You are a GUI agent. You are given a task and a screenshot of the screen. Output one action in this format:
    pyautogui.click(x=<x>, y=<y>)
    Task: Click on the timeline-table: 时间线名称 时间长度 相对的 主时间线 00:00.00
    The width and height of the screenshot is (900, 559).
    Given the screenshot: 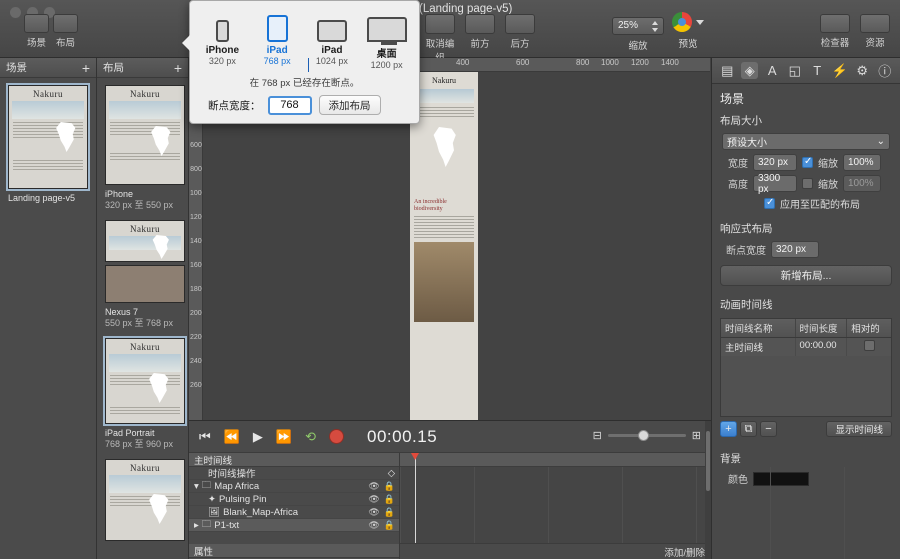 What is the action you would take?
    pyautogui.click(x=806, y=367)
    